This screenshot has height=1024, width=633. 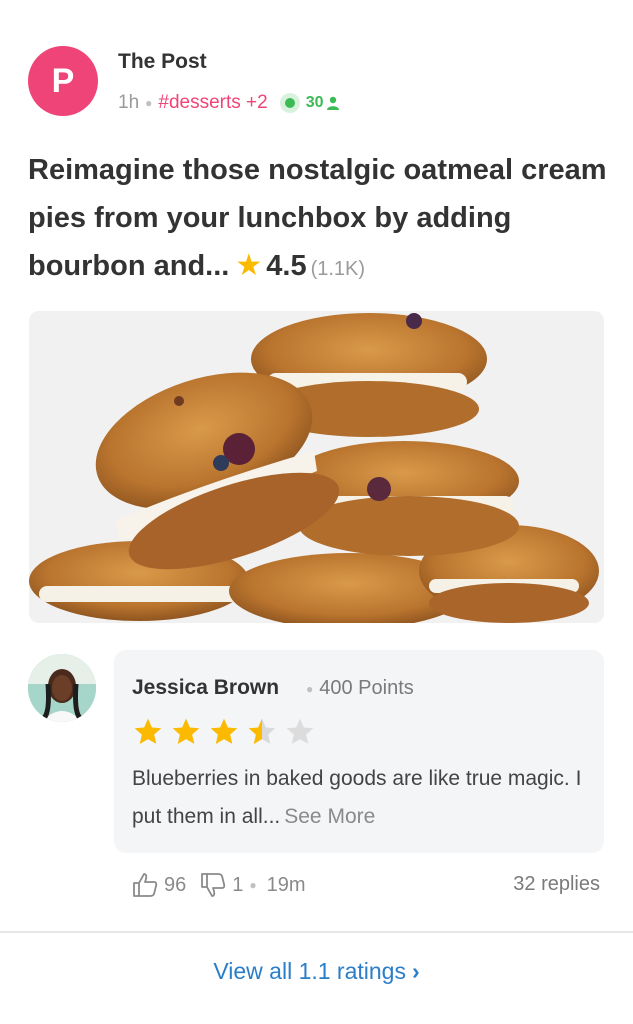 What do you see at coordinates (314, 102) in the screenshot?
I see `online-count: 30` at bounding box center [314, 102].